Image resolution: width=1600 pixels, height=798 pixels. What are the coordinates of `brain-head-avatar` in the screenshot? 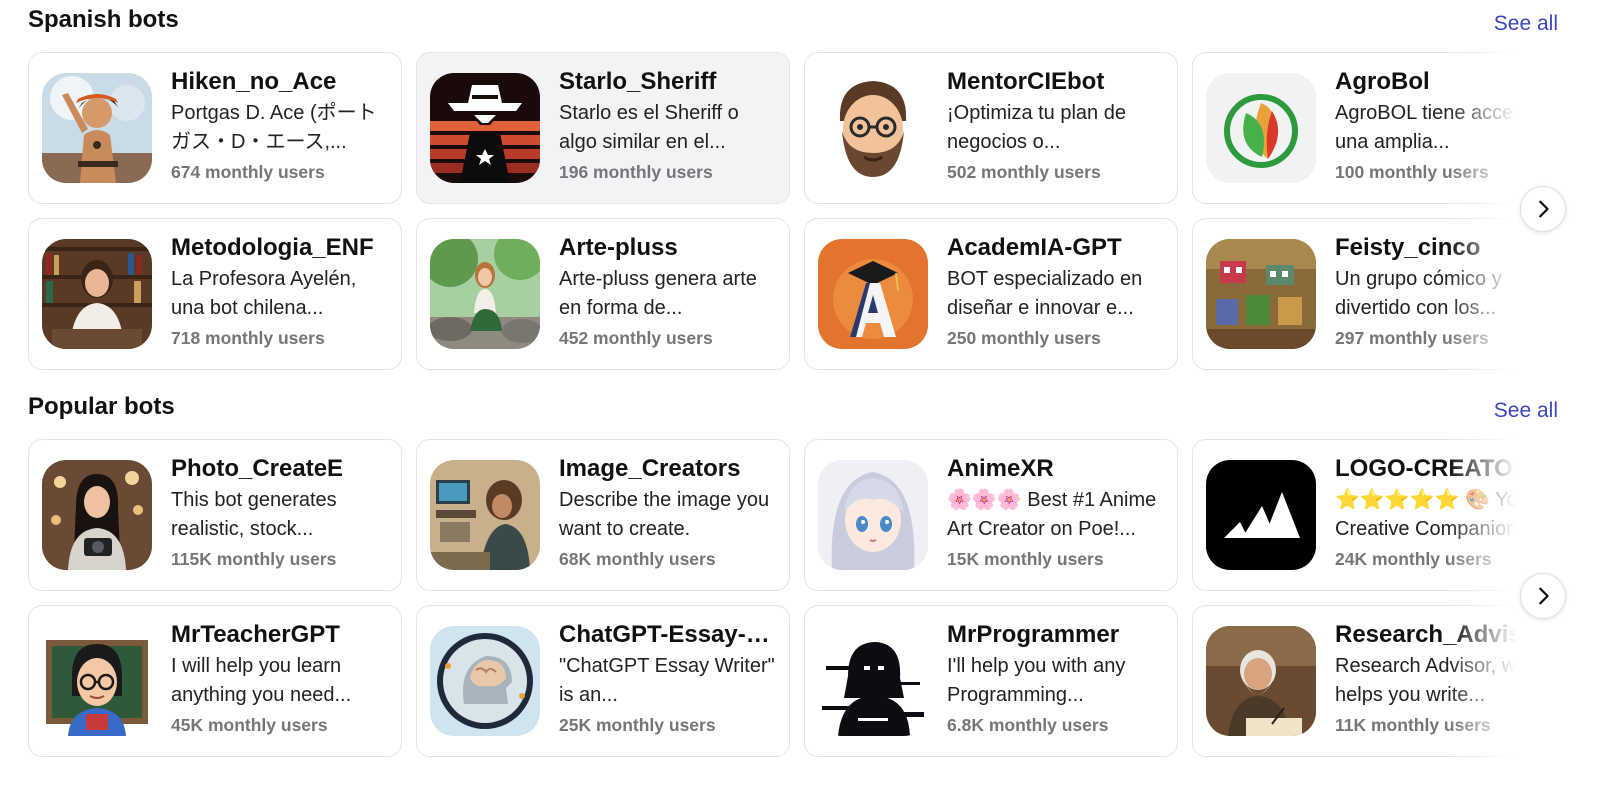 It's located at (485, 681).